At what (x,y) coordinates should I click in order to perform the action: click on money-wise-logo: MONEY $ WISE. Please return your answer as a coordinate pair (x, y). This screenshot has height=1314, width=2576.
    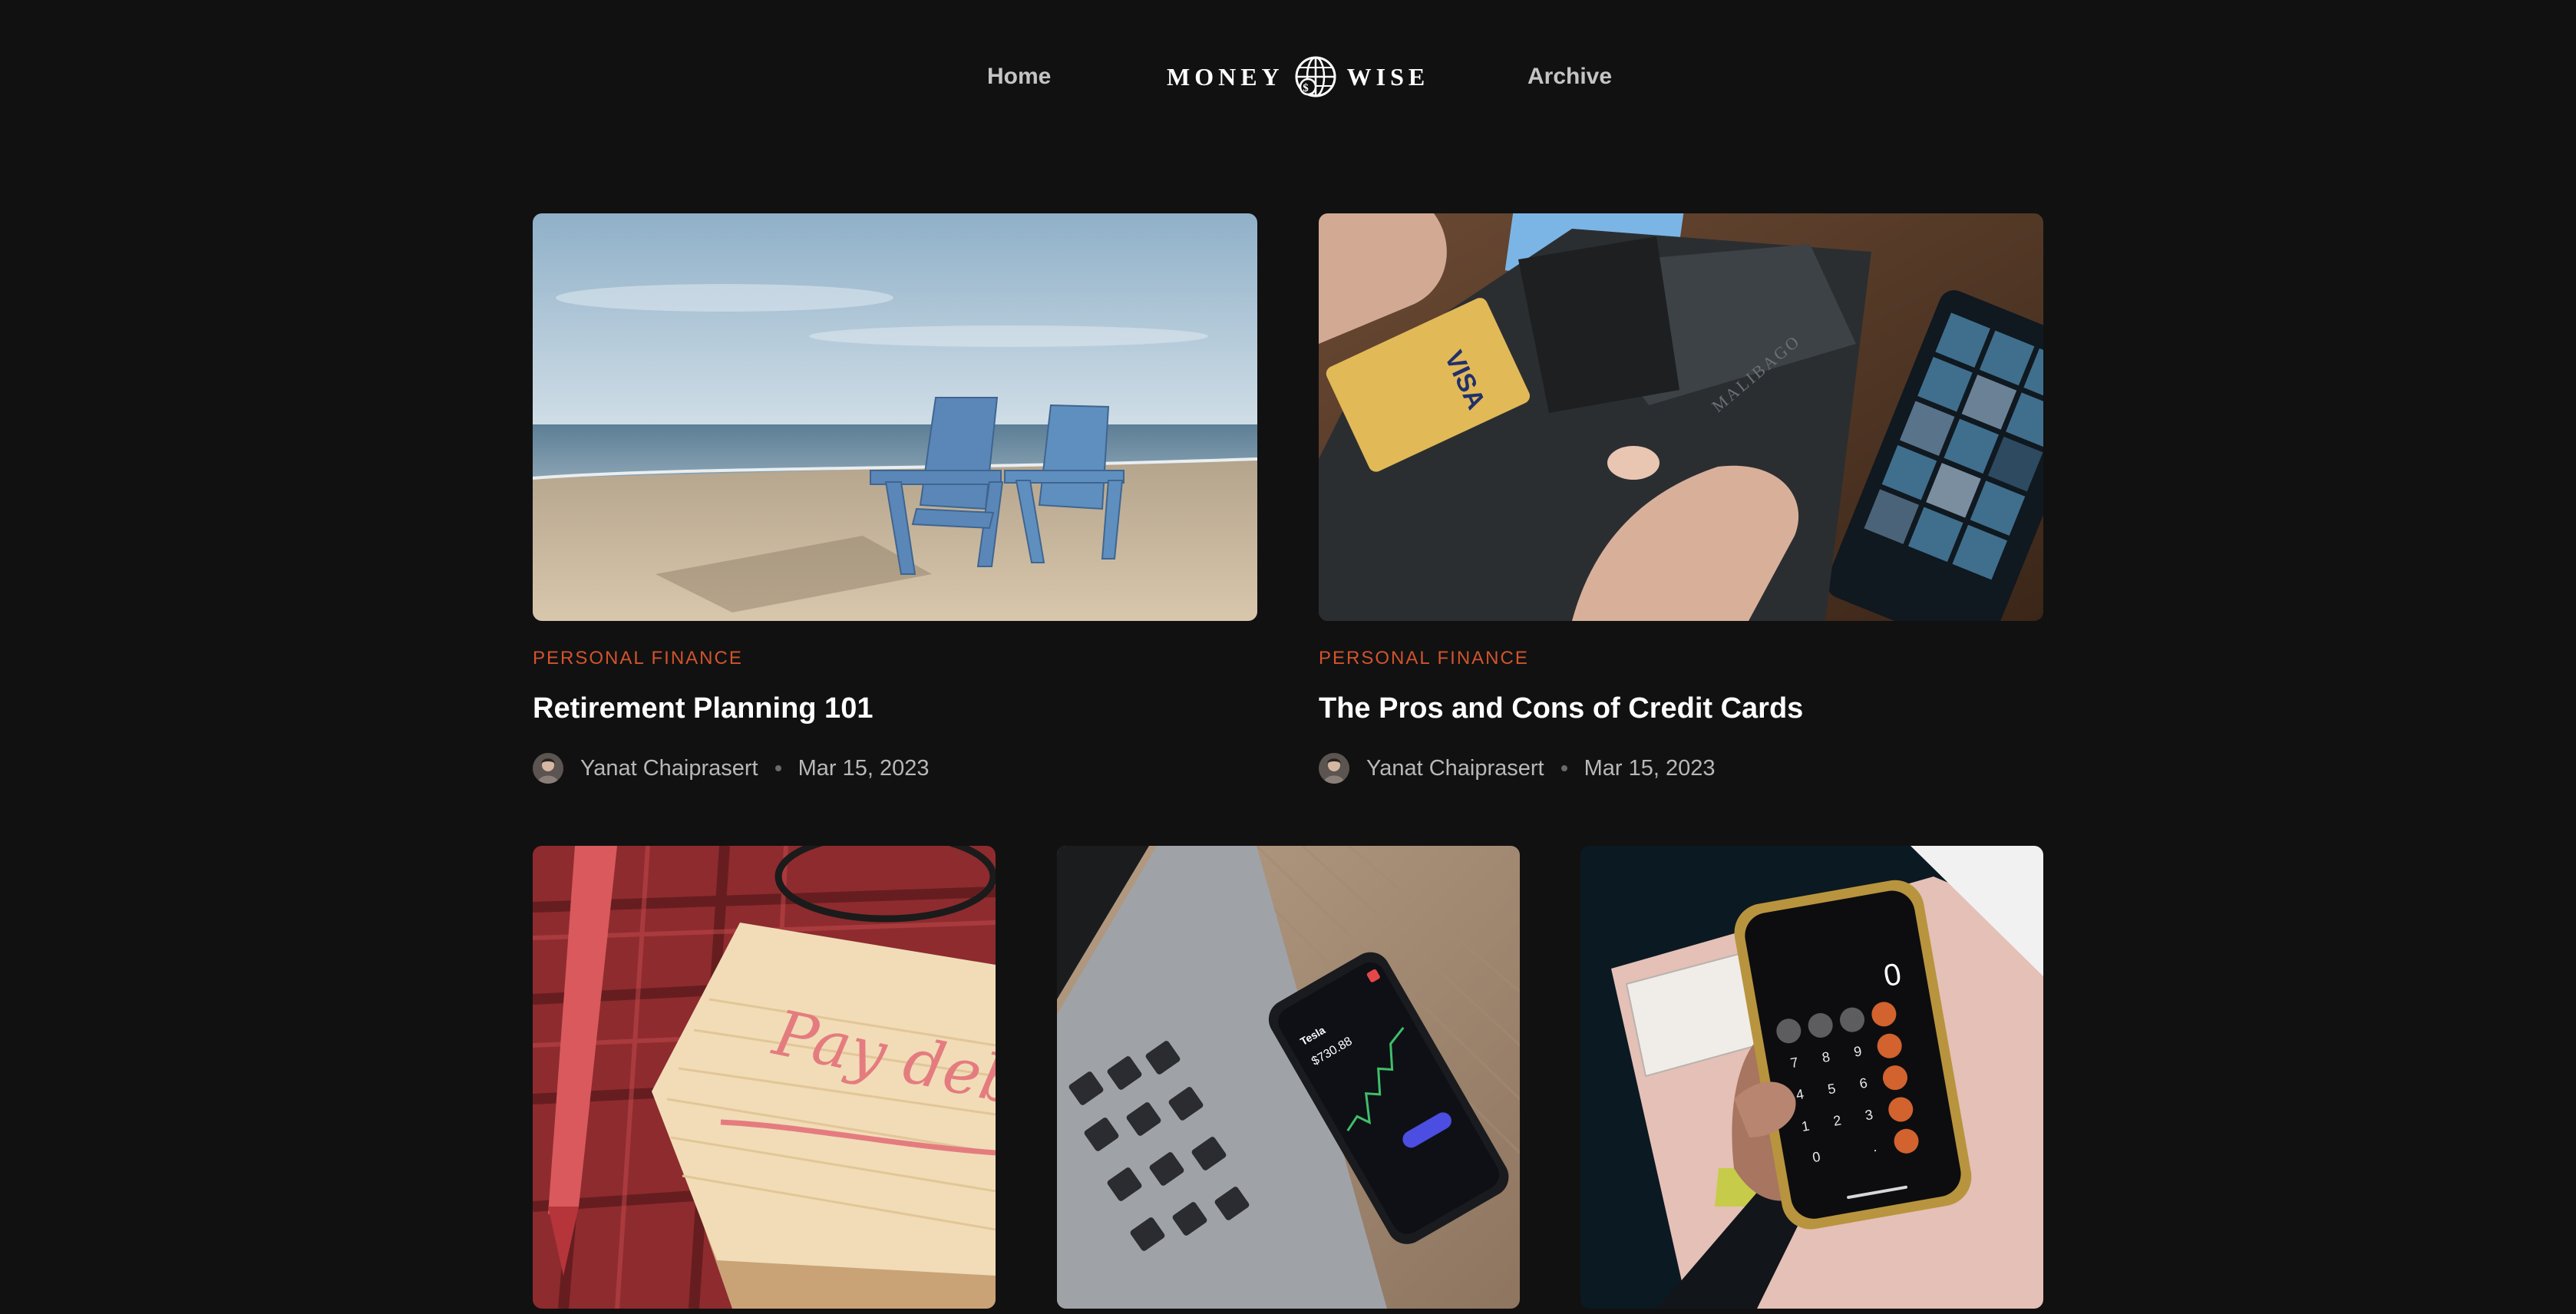
    Looking at the image, I should click on (1298, 77).